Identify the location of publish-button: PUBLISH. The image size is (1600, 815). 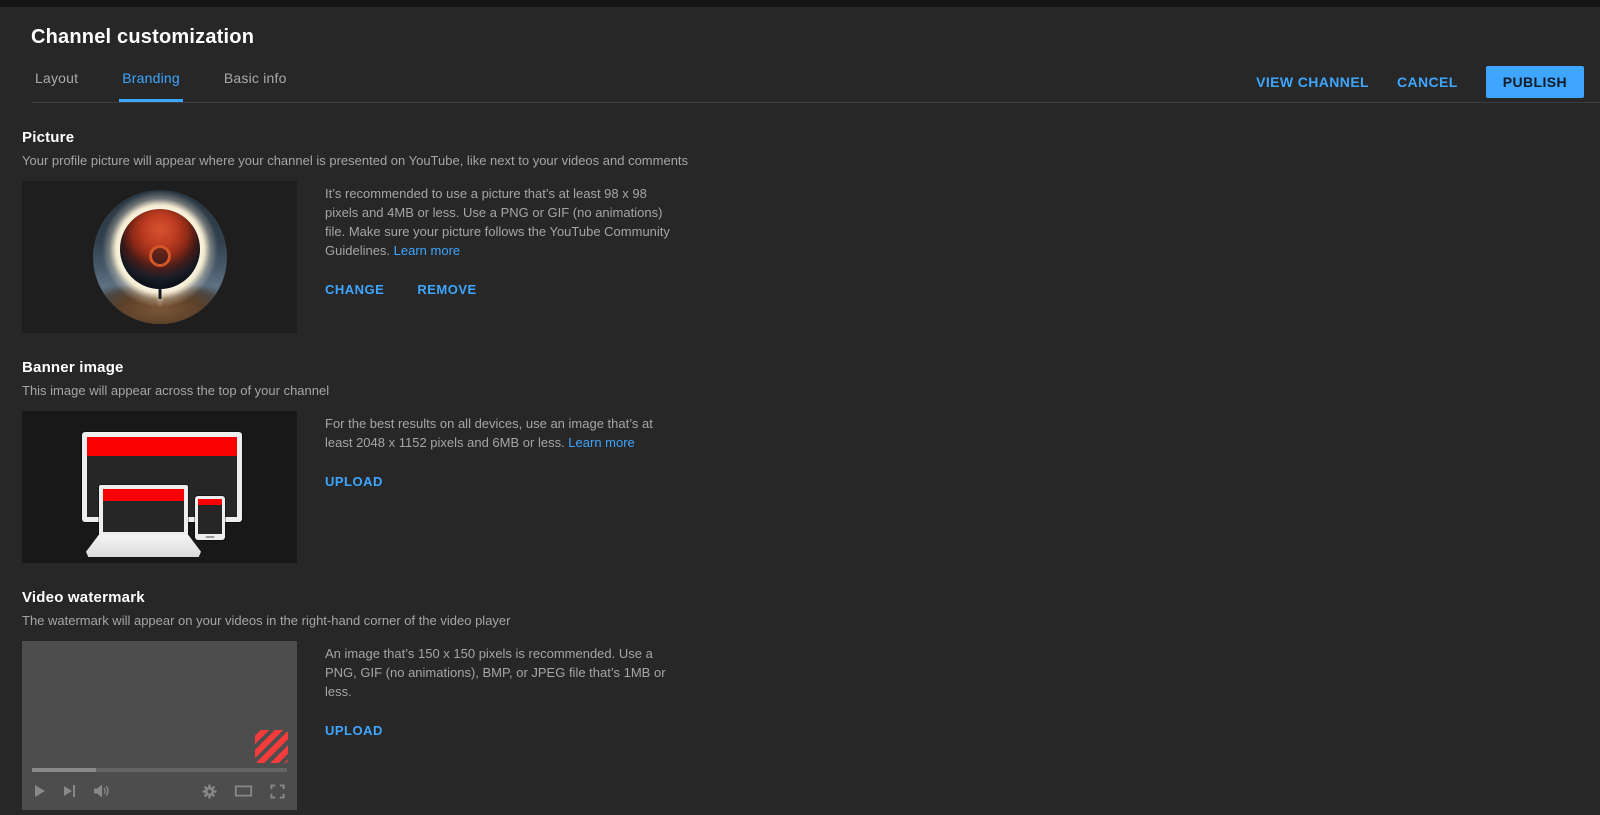
(1534, 82).